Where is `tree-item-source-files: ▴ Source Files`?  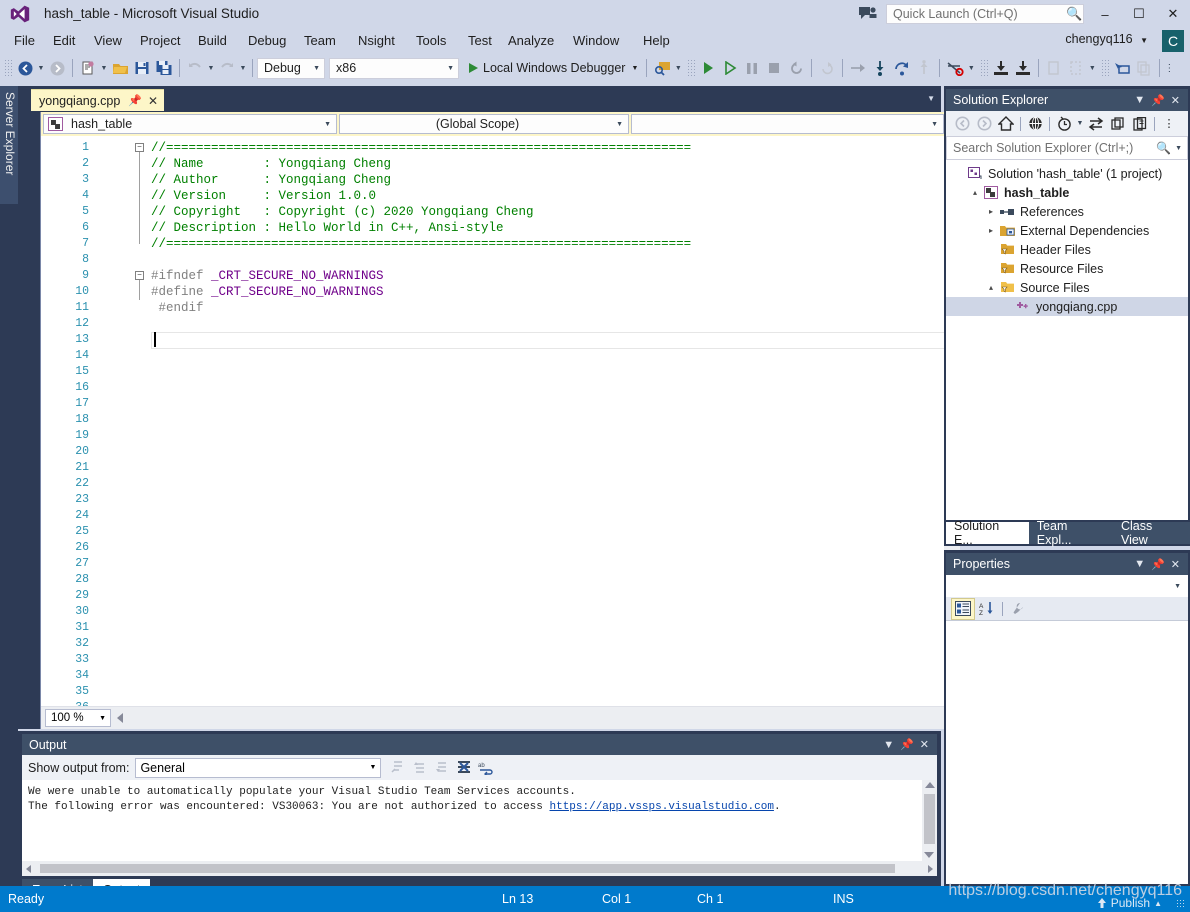
tree-item-source-files: ▴ Source Files is located at coordinates (1067, 287).